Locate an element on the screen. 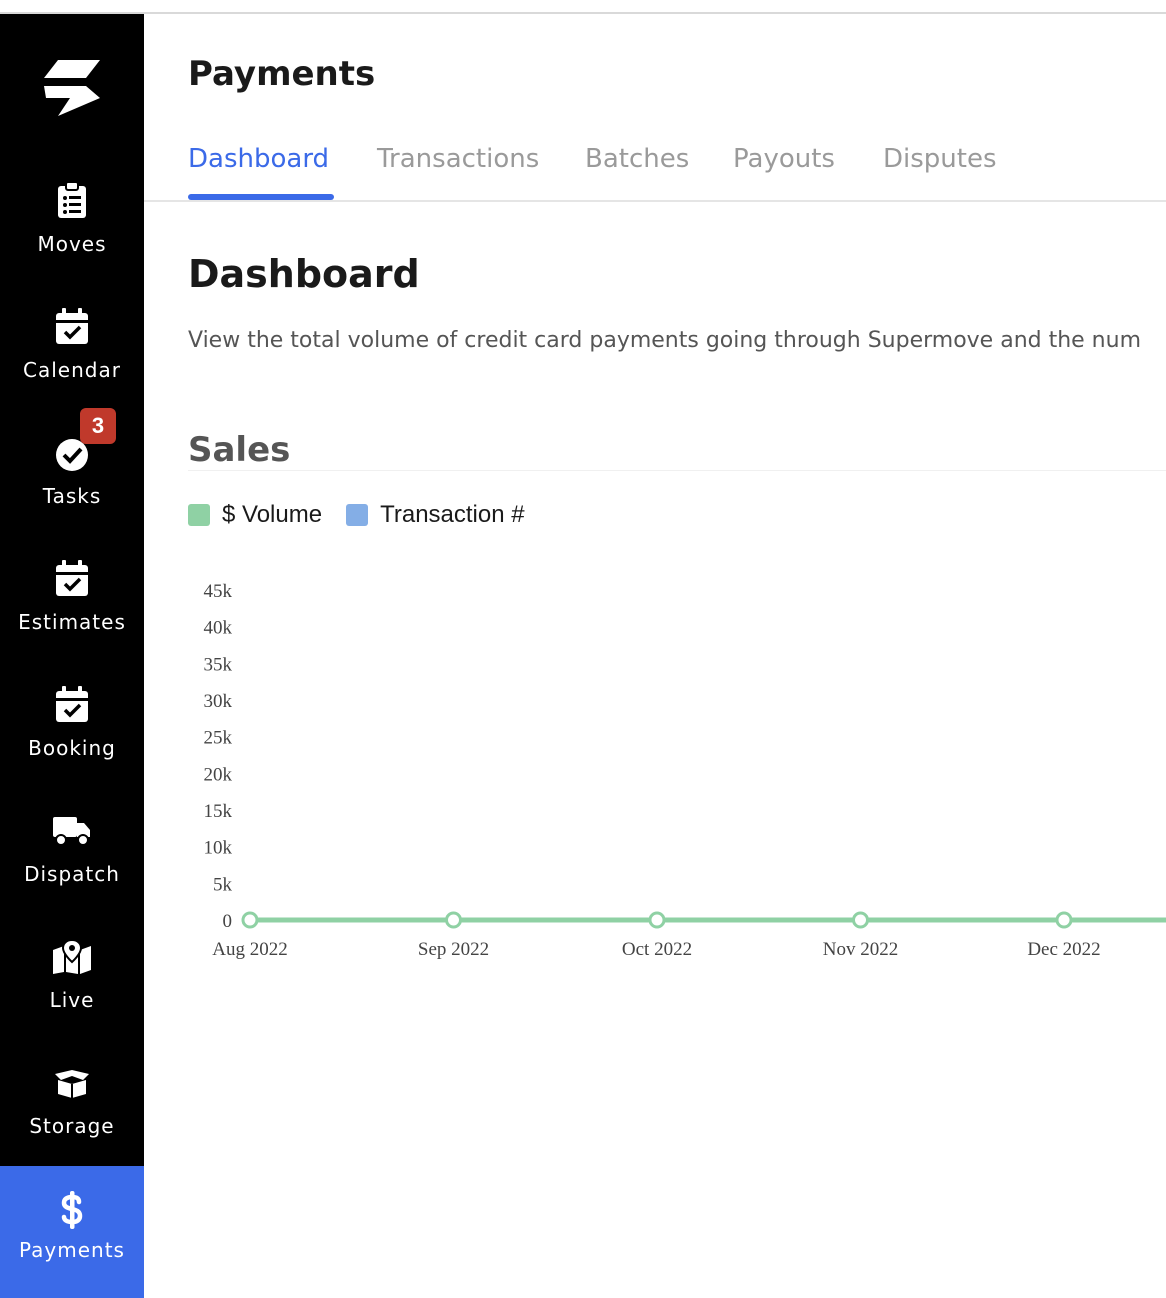 The image size is (1166, 1298). y-tick-label: 30k is located at coordinates (218, 701).